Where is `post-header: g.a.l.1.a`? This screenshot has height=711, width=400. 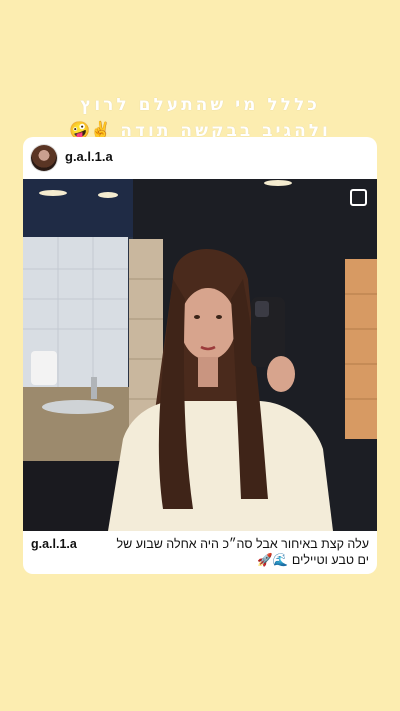 post-header: g.a.l.1.a is located at coordinates (200, 157).